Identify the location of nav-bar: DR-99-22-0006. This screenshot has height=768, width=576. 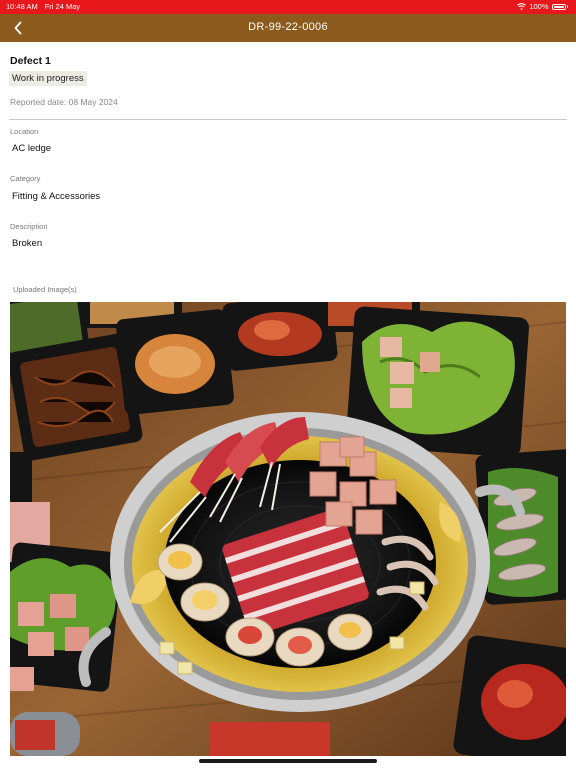
(288, 28).